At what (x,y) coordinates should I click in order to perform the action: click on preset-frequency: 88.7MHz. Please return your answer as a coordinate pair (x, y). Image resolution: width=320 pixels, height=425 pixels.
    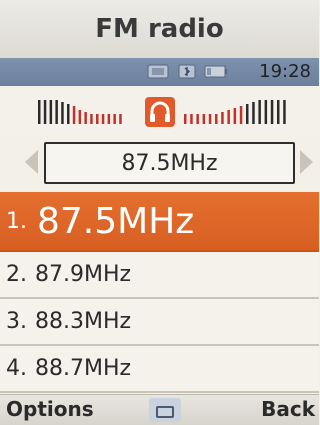
    Looking at the image, I should click on (83, 368).